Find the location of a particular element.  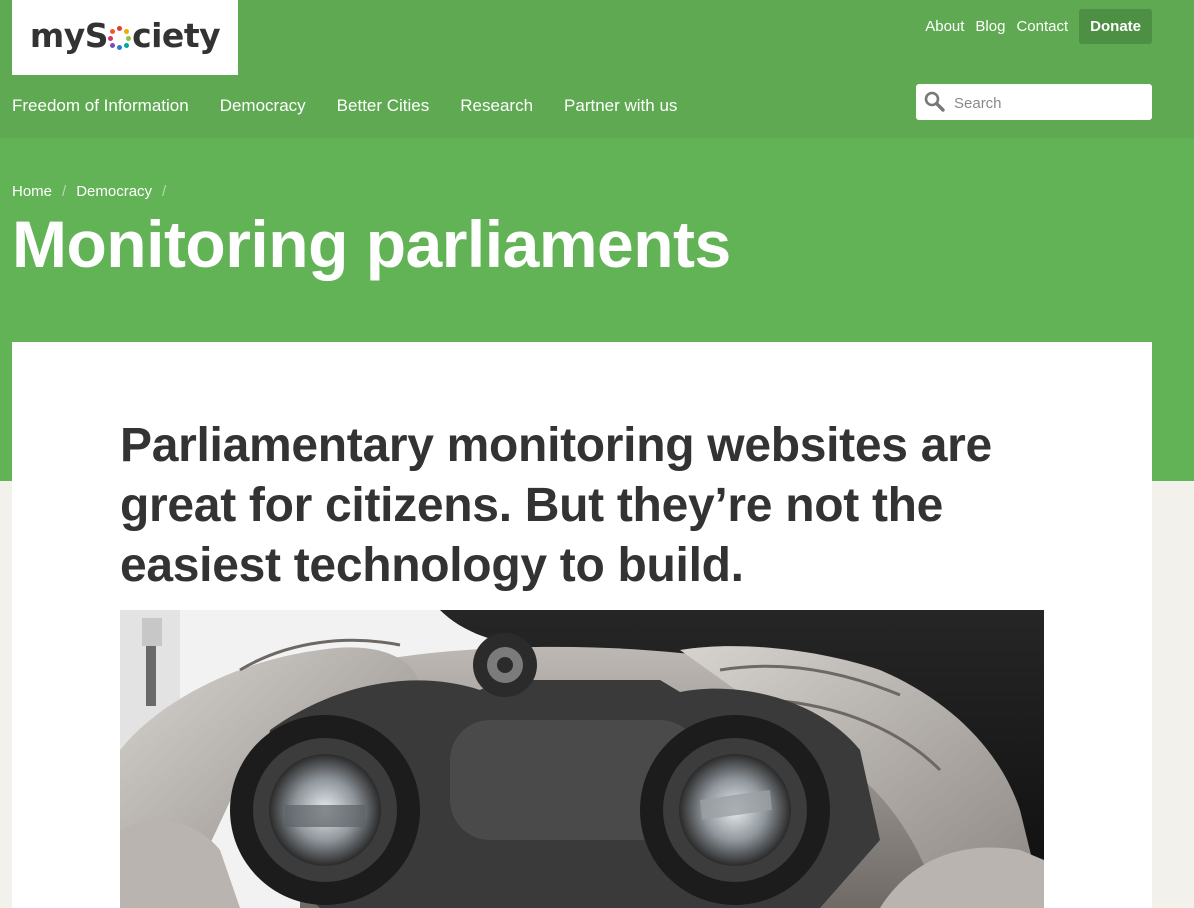

search-input is located at coordinates (1049, 103).